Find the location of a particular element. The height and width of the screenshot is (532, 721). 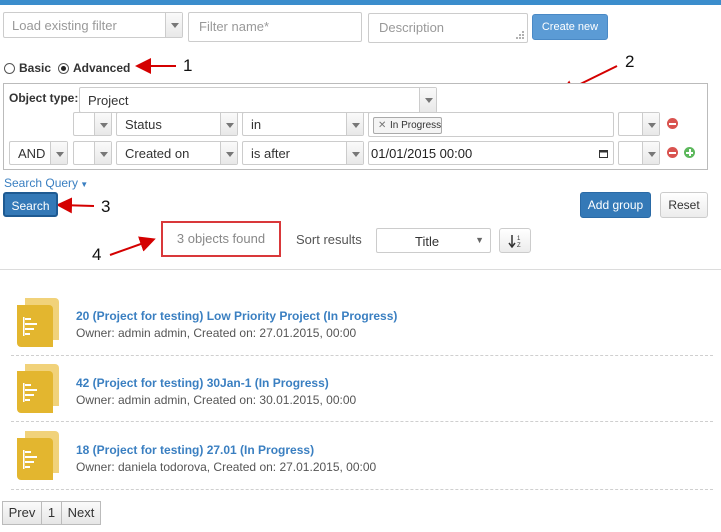

object-type-select: Project is located at coordinates (258, 100).